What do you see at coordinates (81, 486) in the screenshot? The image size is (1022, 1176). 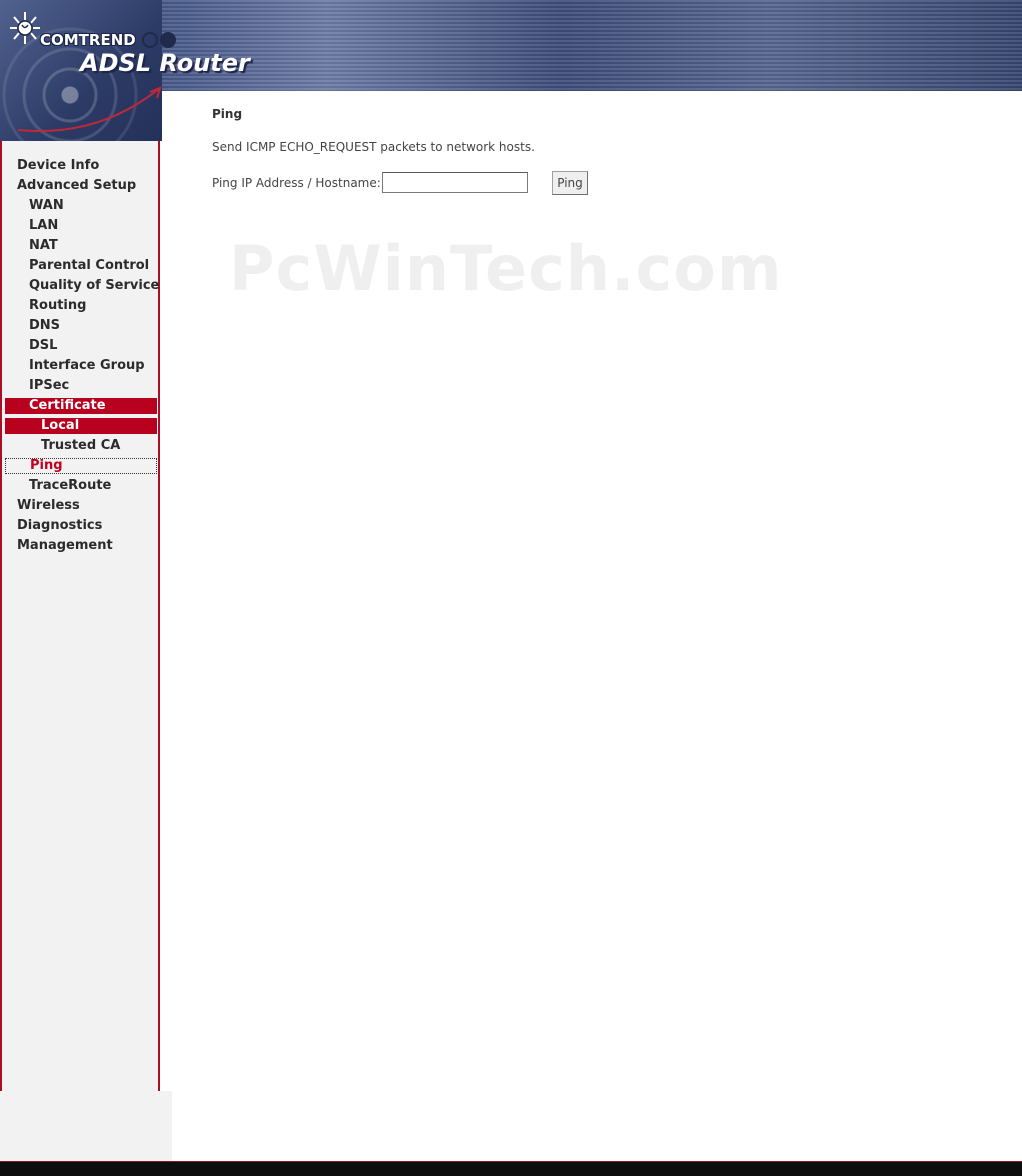 I see `sidebar-item-traceroute: TraceRoute` at bounding box center [81, 486].